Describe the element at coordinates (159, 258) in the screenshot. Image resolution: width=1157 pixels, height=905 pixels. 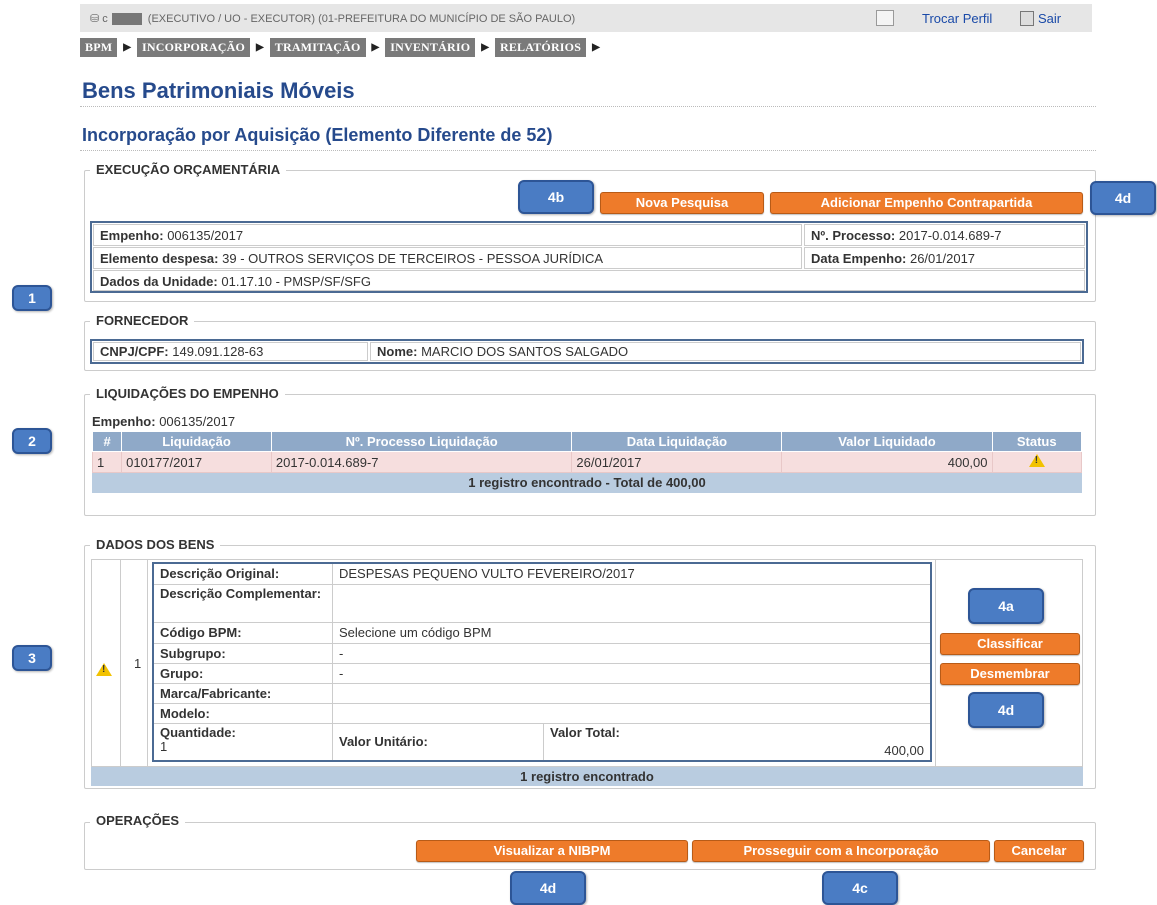
I see `elemento-label: Elemento despesa:` at that location.